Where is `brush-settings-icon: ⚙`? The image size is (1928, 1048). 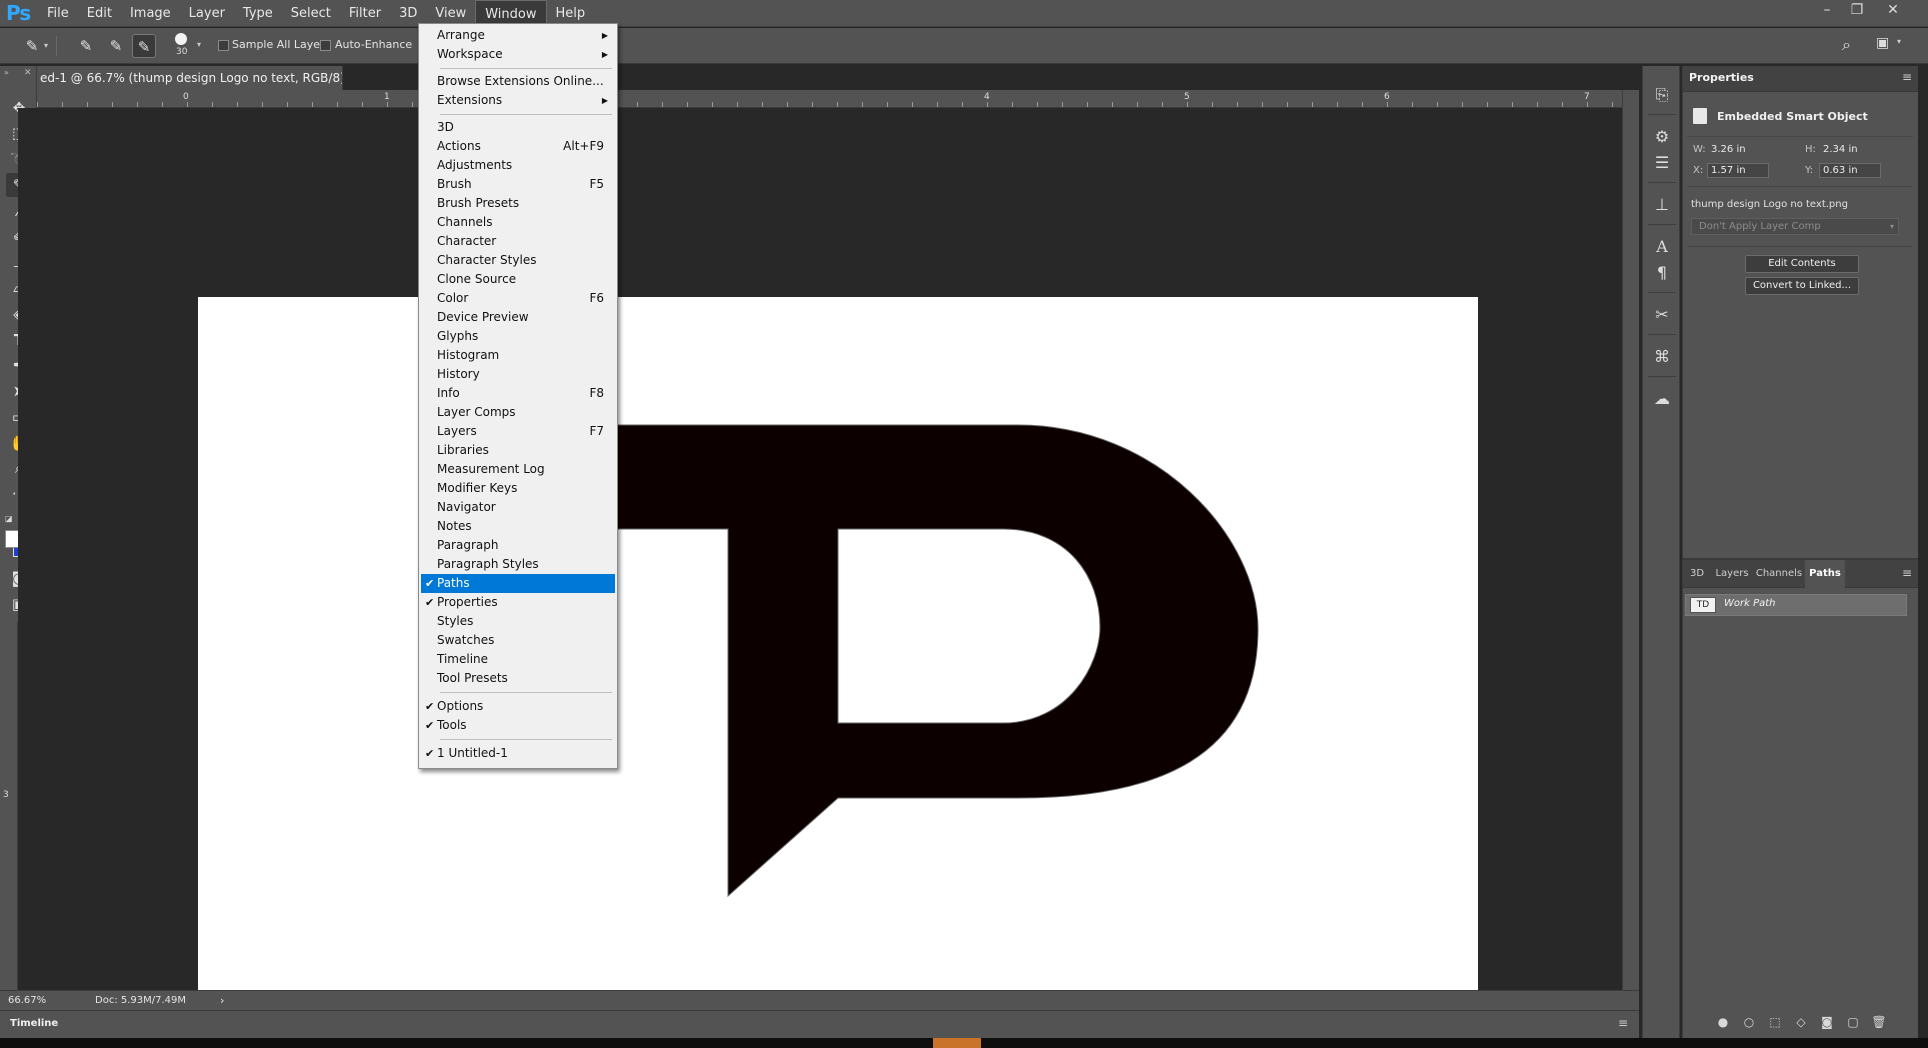 brush-settings-icon: ⚙ is located at coordinates (1662, 137).